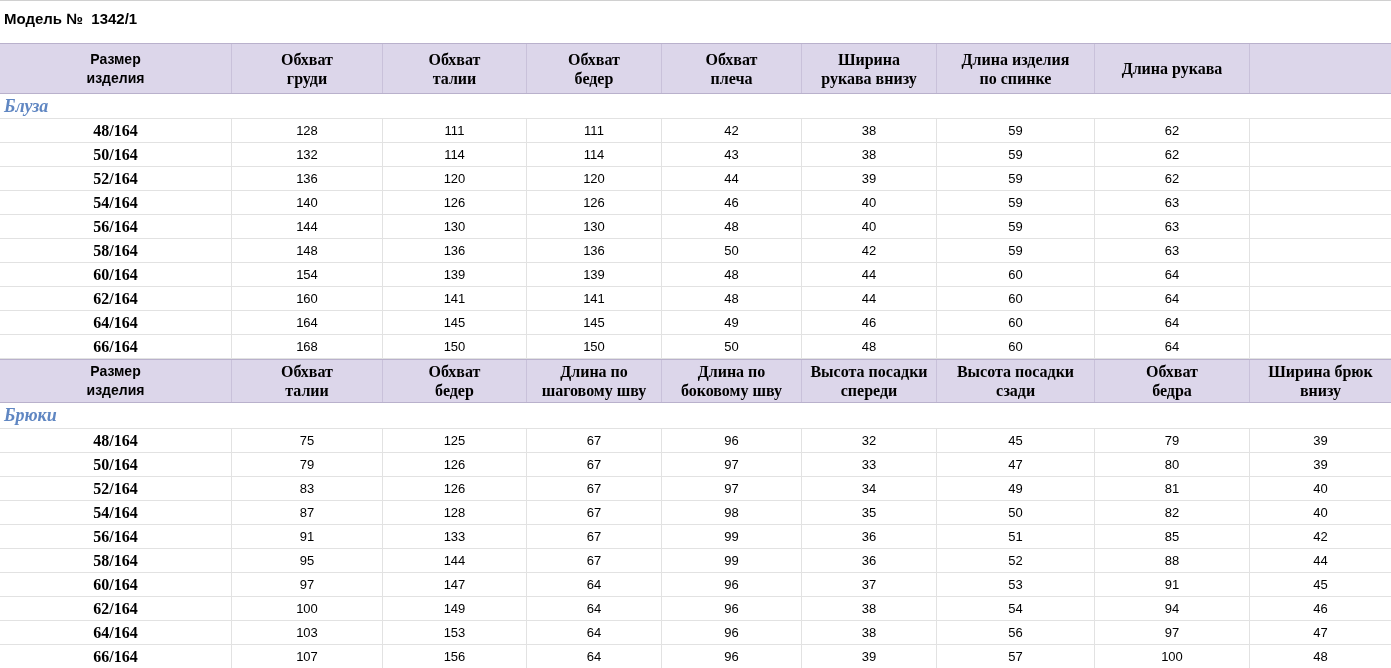 This screenshot has height=668, width=1391. What do you see at coordinates (731, 155) in the screenshot?
I see `table-cell-text: 43` at bounding box center [731, 155].